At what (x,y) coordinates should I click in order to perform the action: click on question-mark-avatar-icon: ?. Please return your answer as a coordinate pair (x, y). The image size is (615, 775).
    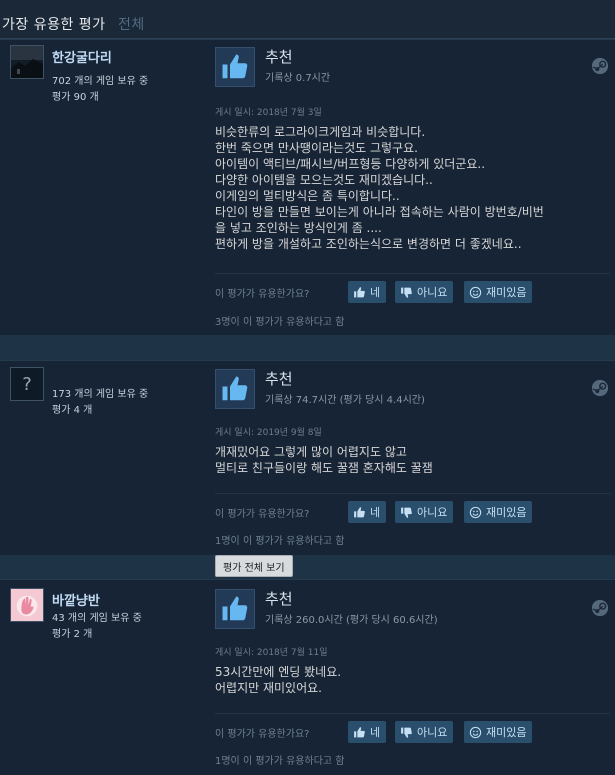
    Looking at the image, I should click on (27, 384).